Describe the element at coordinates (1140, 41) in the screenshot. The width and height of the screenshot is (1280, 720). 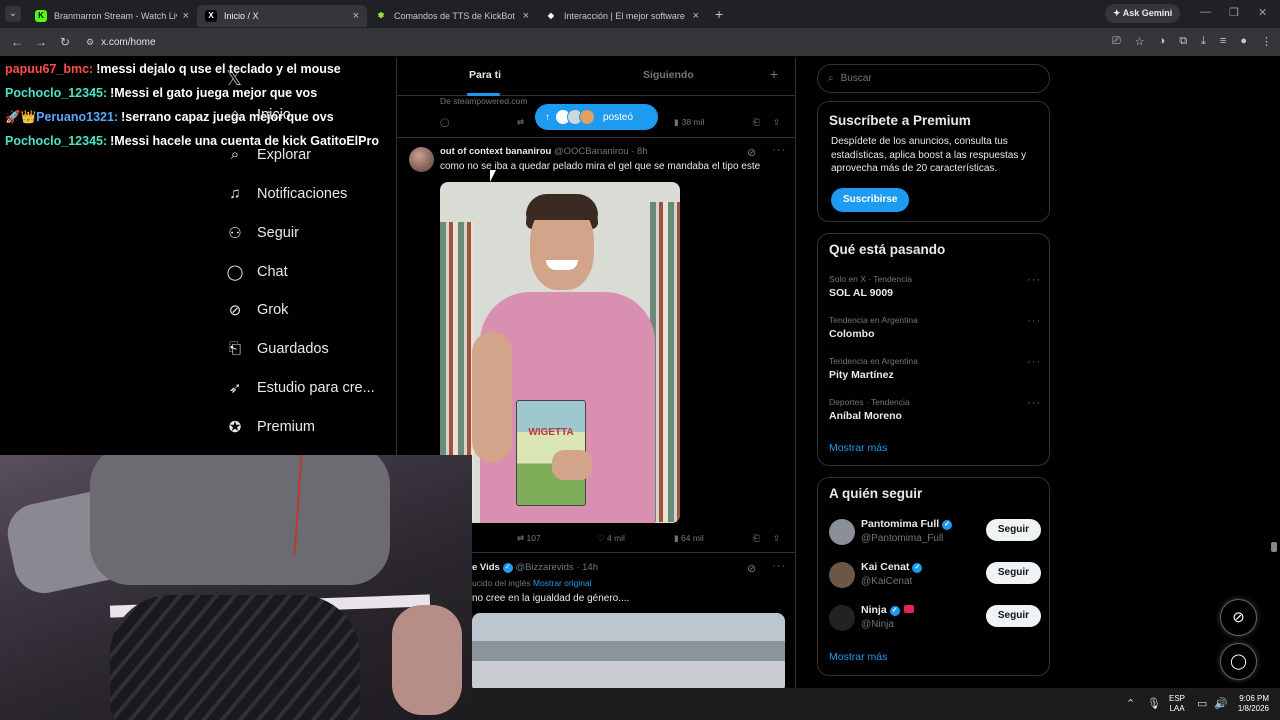
I see `star-icon: ☆` at that location.